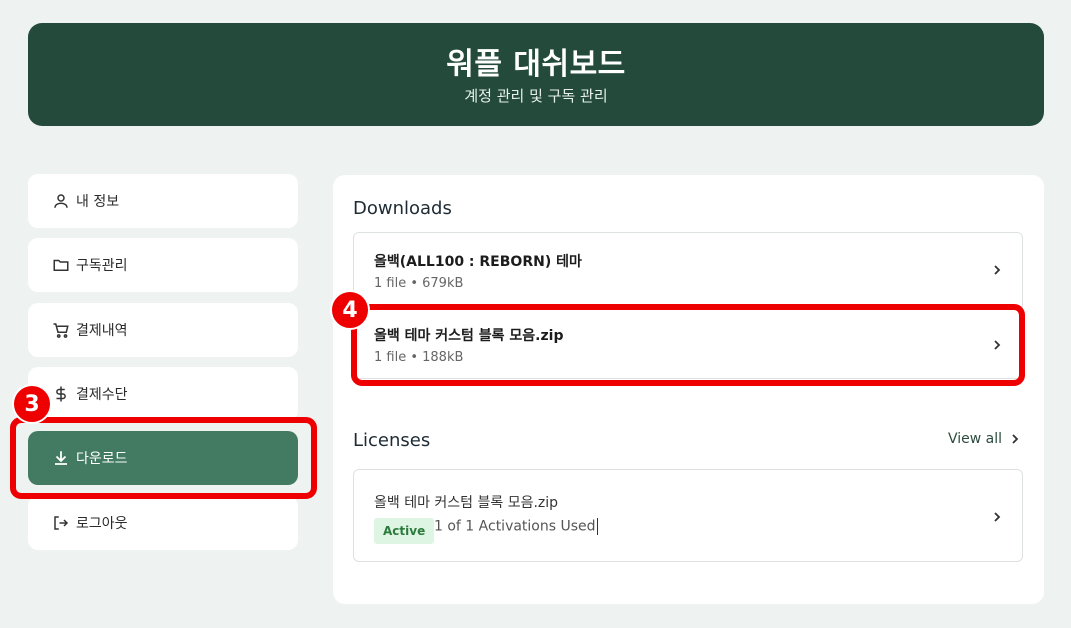 The image size is (1071, 628). What do you see at coordinates (98, 202) in the screenshot?
I see `sidebar-item-label: 내 정보` at bounding box center [98, 202].